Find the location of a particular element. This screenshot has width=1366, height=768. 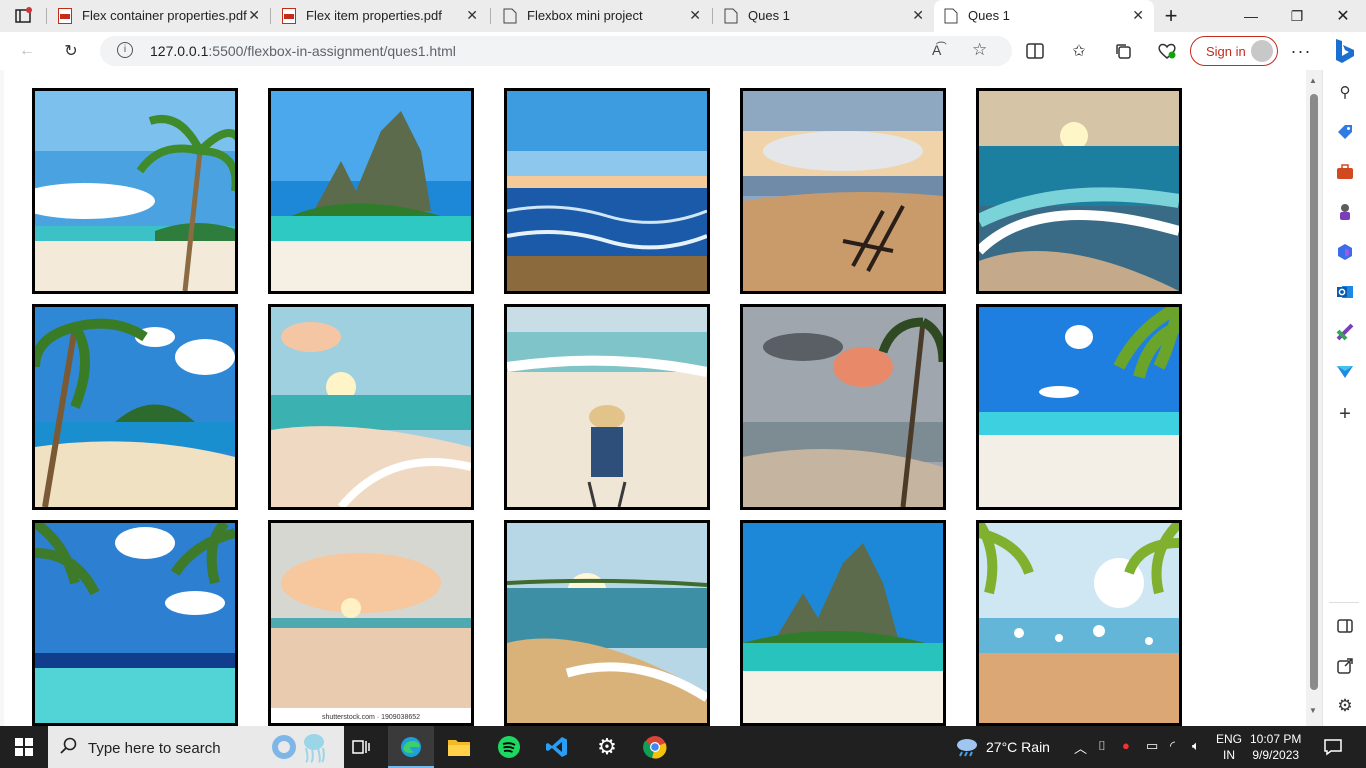

open-external-icon is located at coordinates (1345, 666).